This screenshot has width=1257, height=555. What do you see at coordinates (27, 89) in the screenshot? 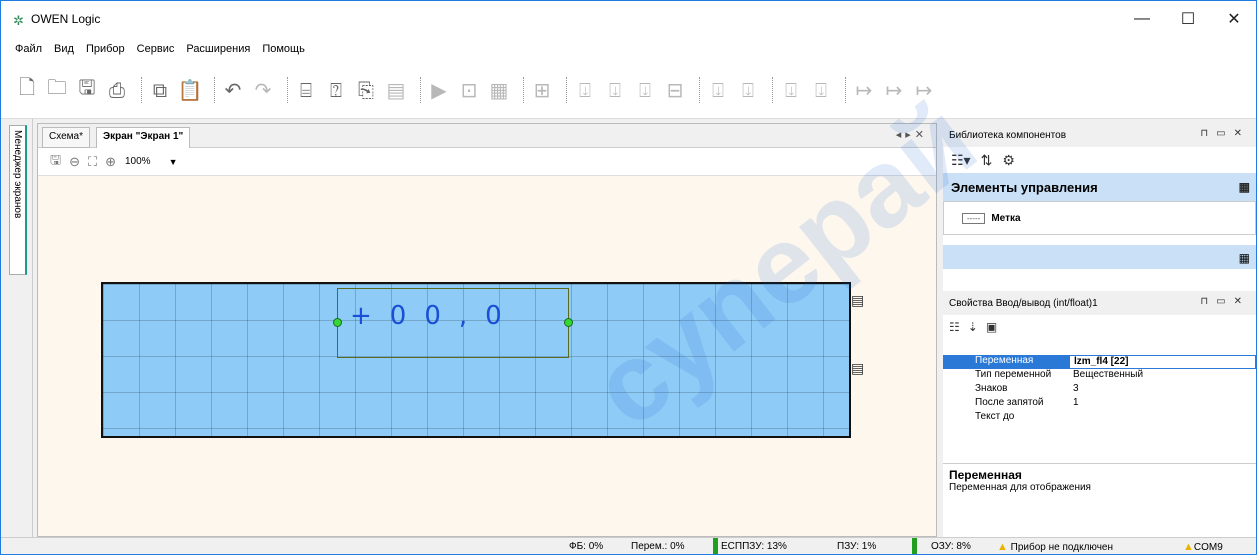
I see `new-file-icon: 🗋` at bounding box center [27, 89].